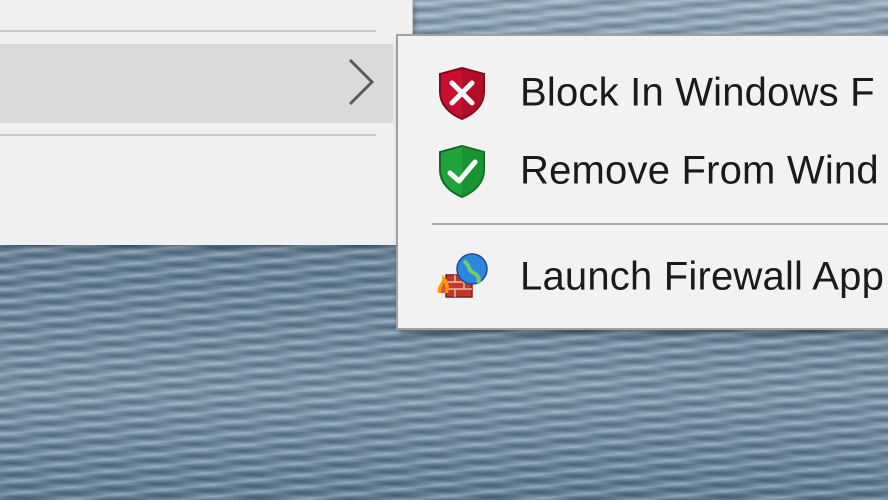 The height and width of the screenshot is (500, 888). What do you see at coordinates (462, 275) in the screenshot?
I see `firewall-globe-icon` at bounding box center [462, 275].